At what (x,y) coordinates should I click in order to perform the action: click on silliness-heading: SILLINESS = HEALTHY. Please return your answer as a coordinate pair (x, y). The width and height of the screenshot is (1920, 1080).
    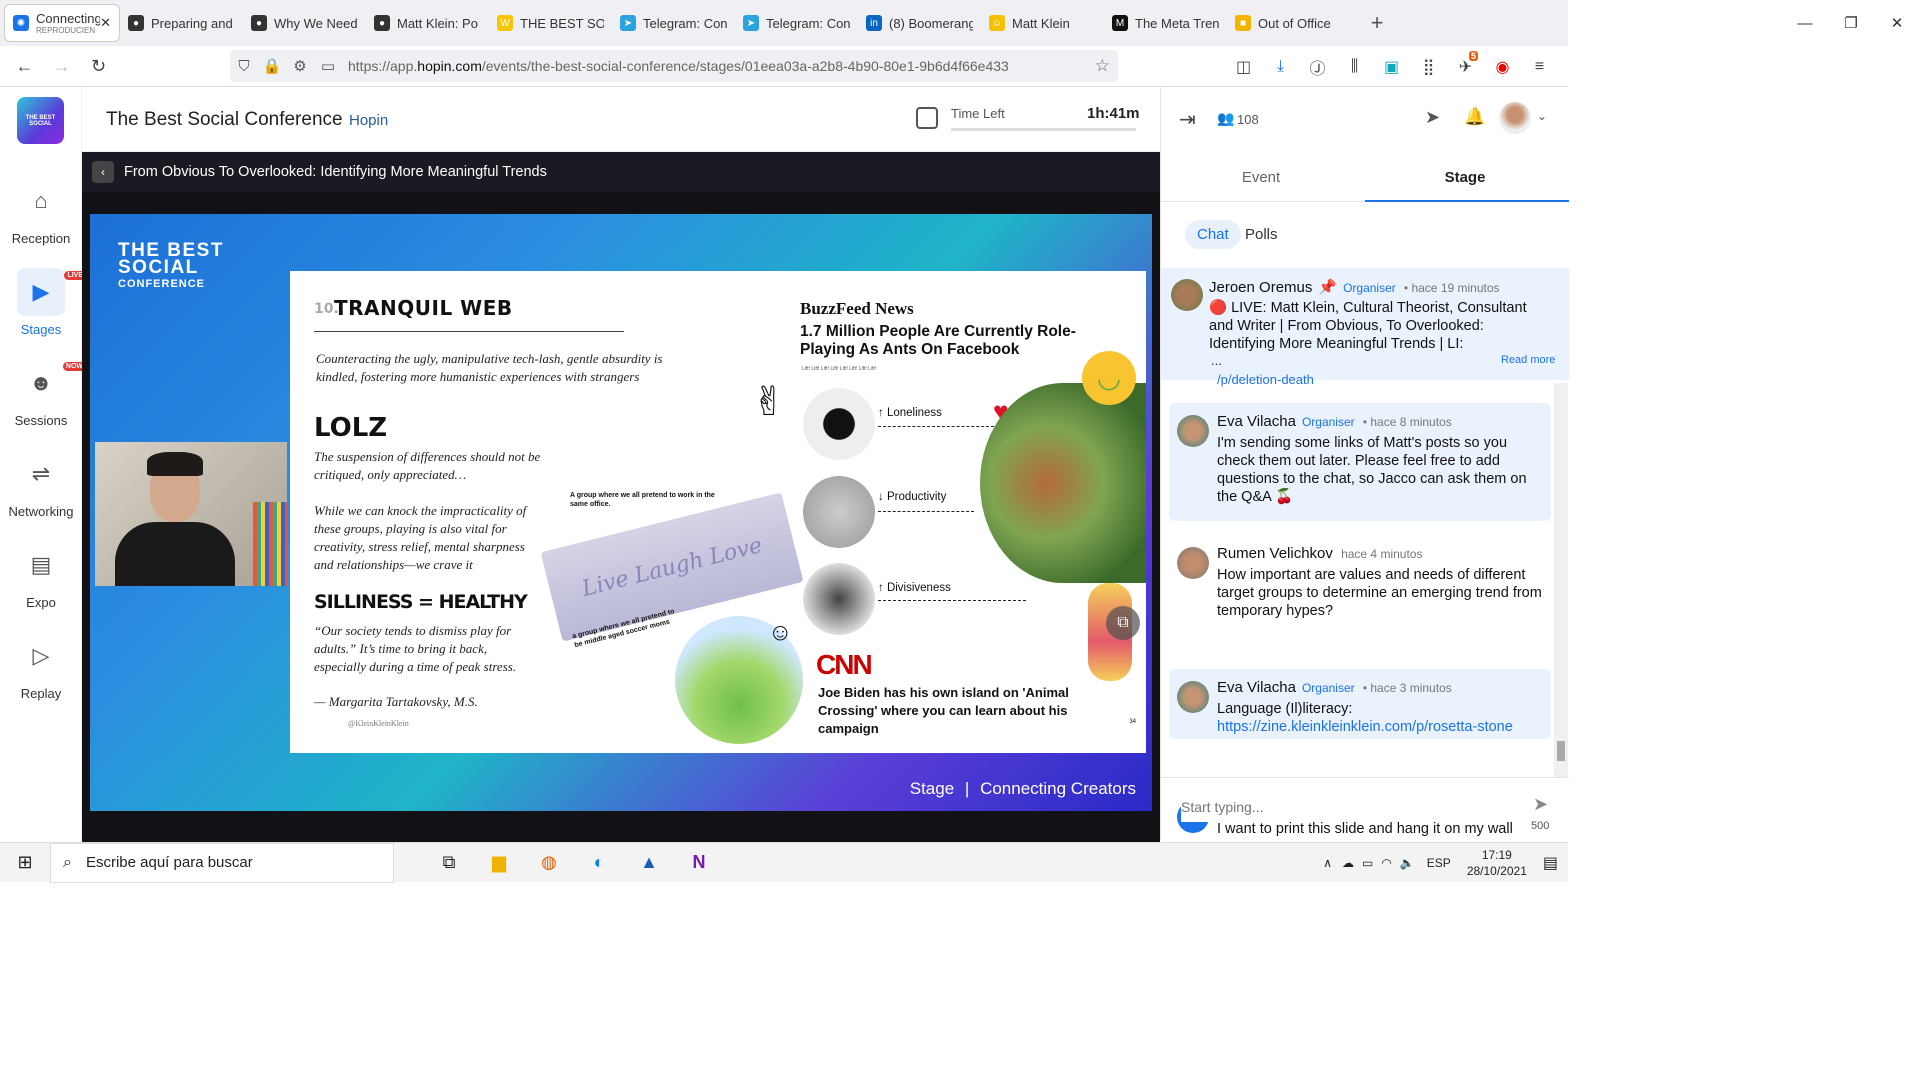
    Looking at the image, I should click on (421, 602).